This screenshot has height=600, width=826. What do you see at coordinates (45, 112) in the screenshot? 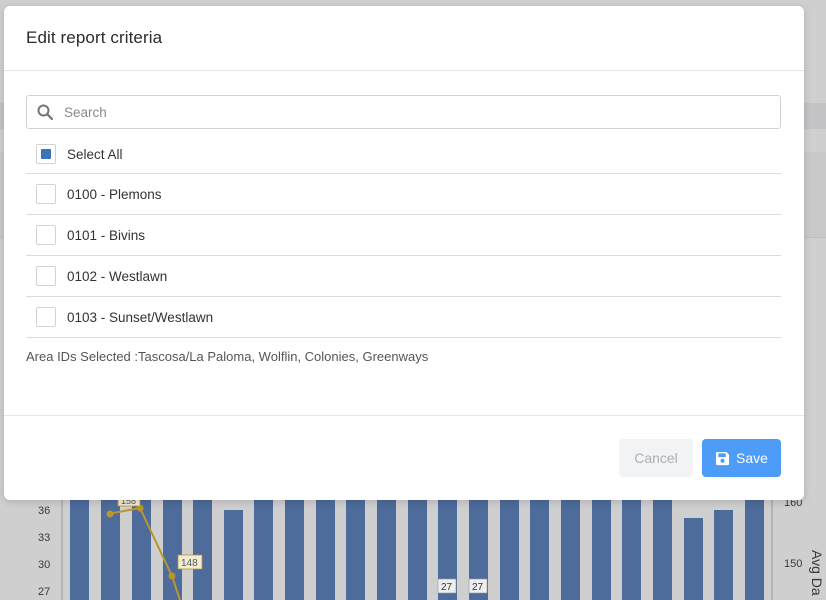
I see `search-icon` at bounding box center [45, 112].